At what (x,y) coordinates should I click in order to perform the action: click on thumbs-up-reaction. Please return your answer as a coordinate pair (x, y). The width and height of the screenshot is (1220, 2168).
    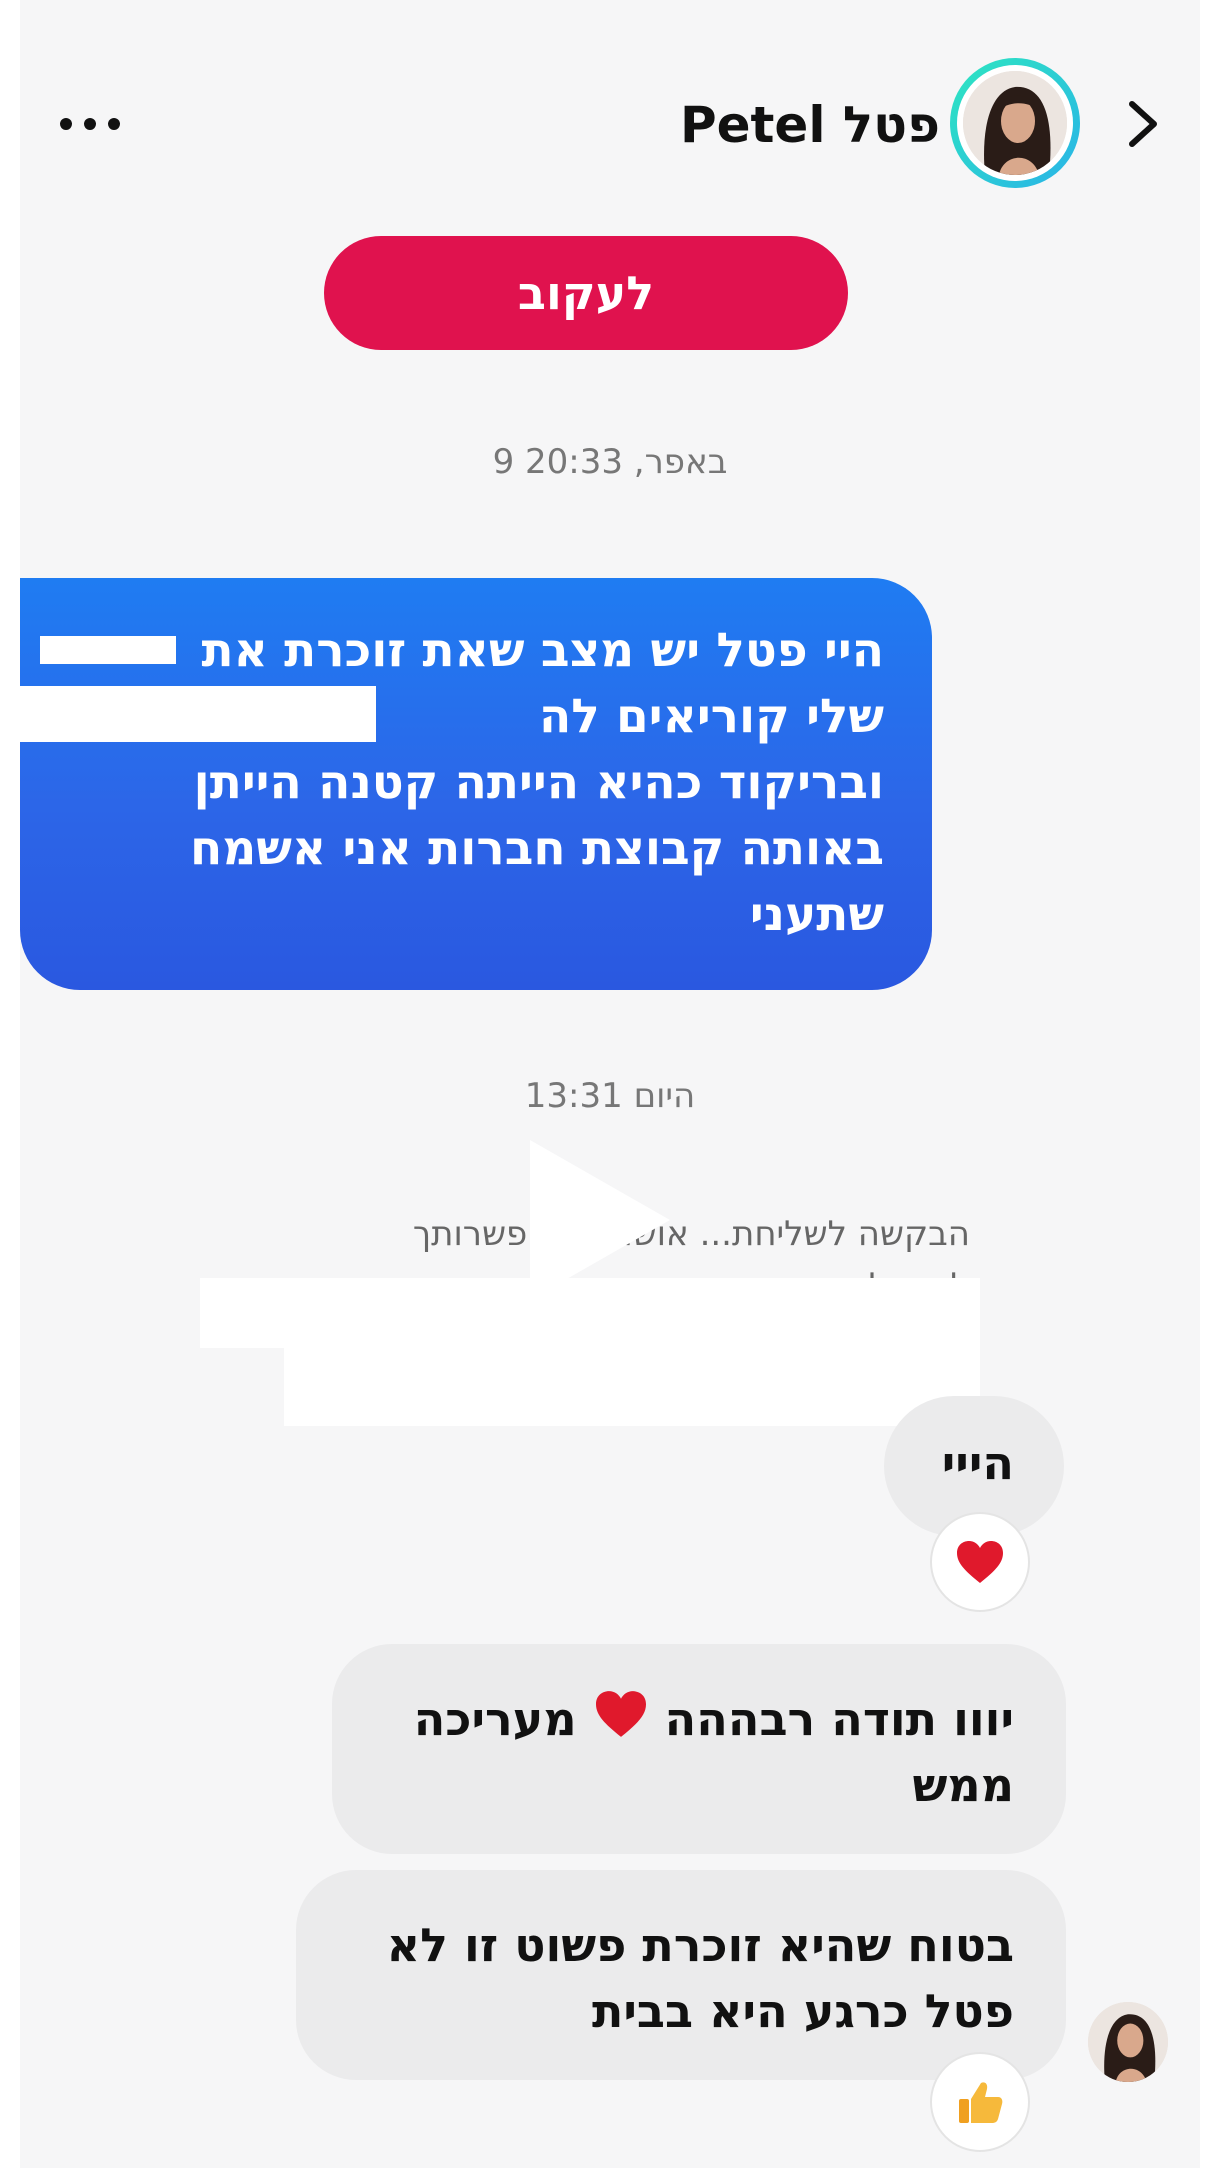
    Looking at the image, I should click on (980, 2102).